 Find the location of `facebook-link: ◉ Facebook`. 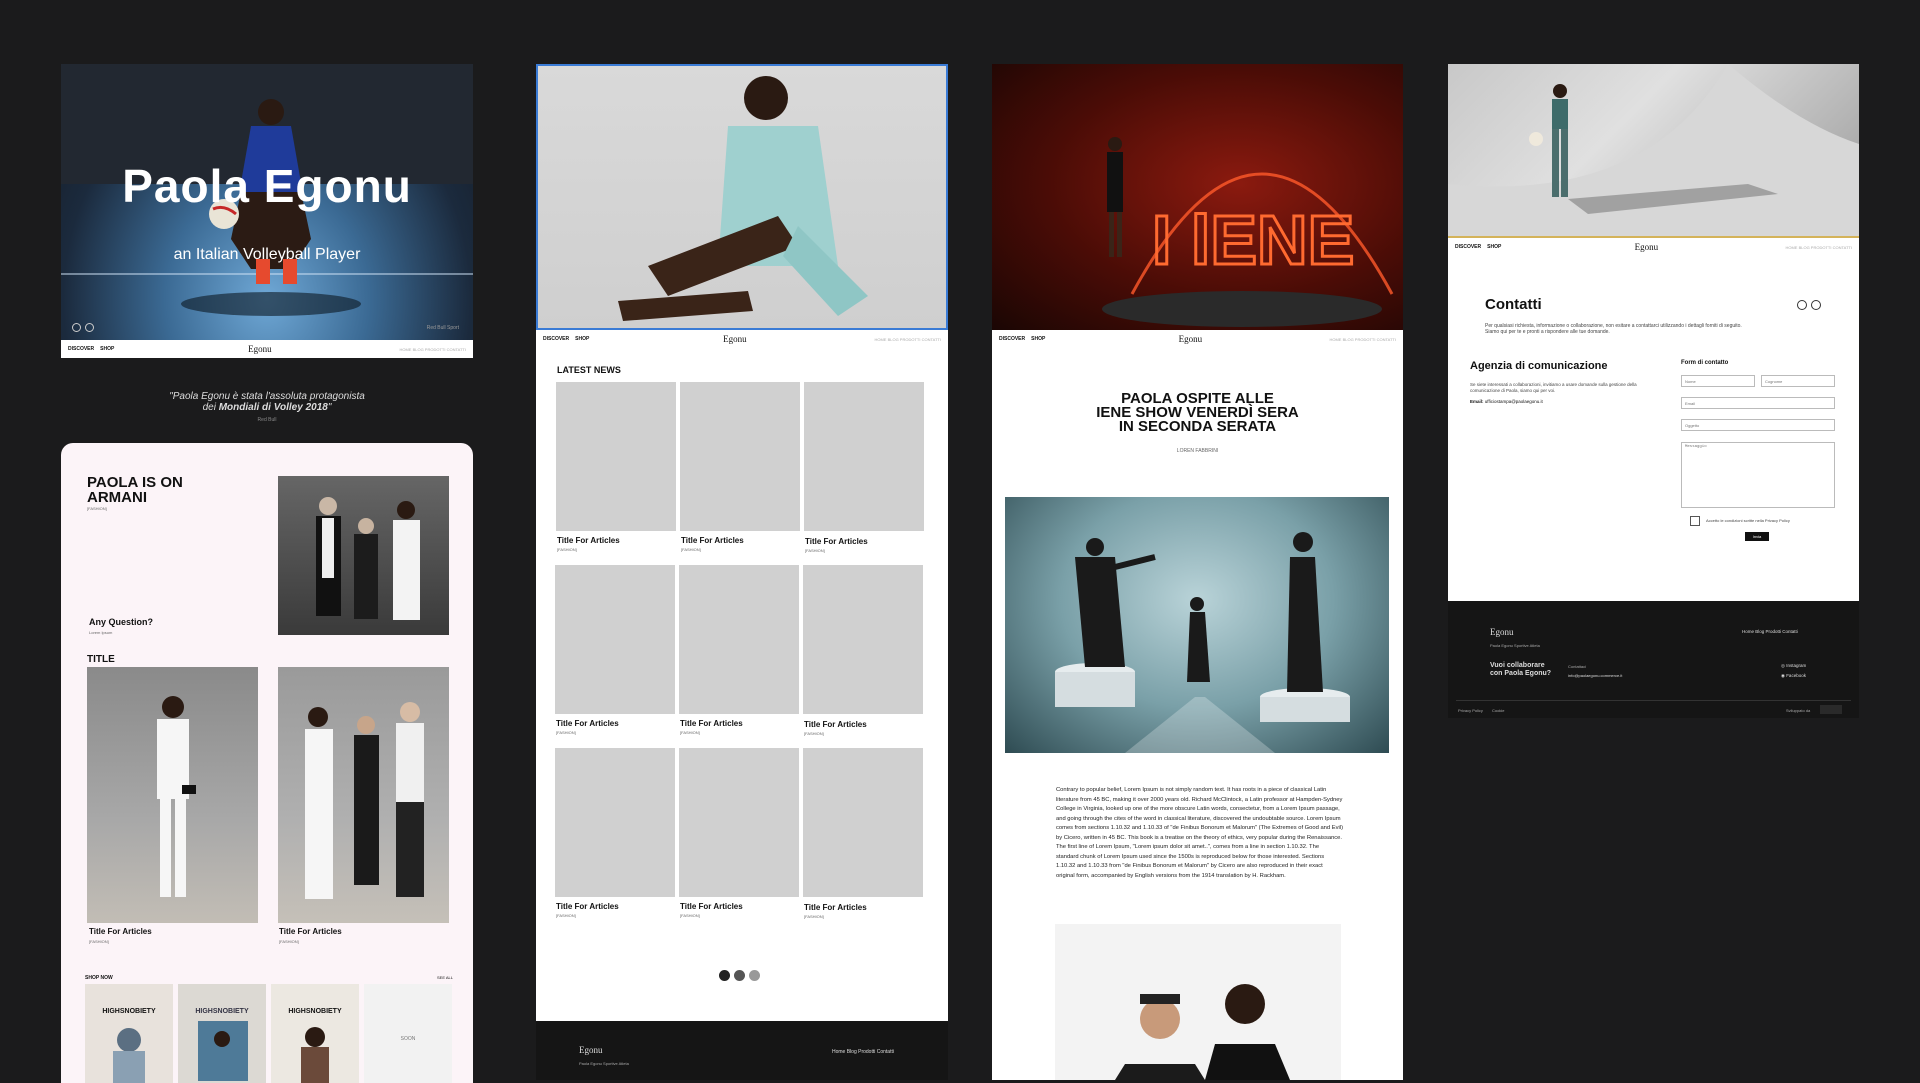

facebook-link: ◉ Facebook is located at coordinates (1793, 676).